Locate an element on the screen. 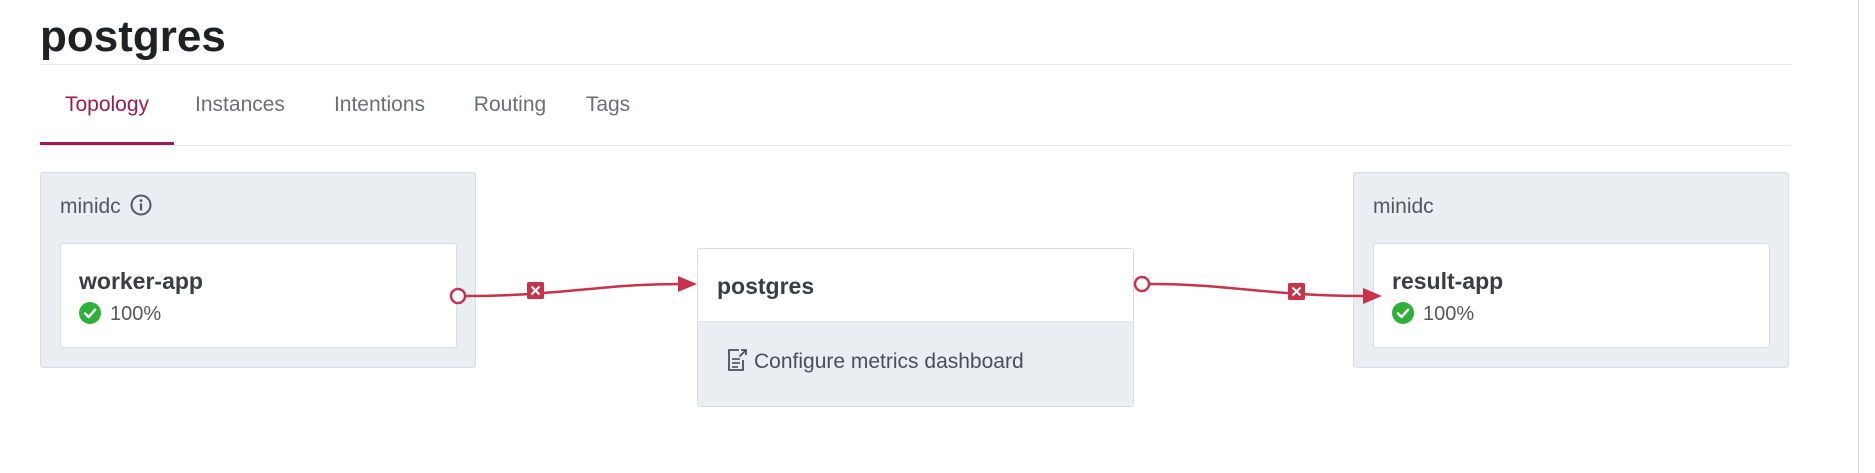 This screenshot has height=473, width=1875. downstream-connector-line is located at coordinates (1257, 290).